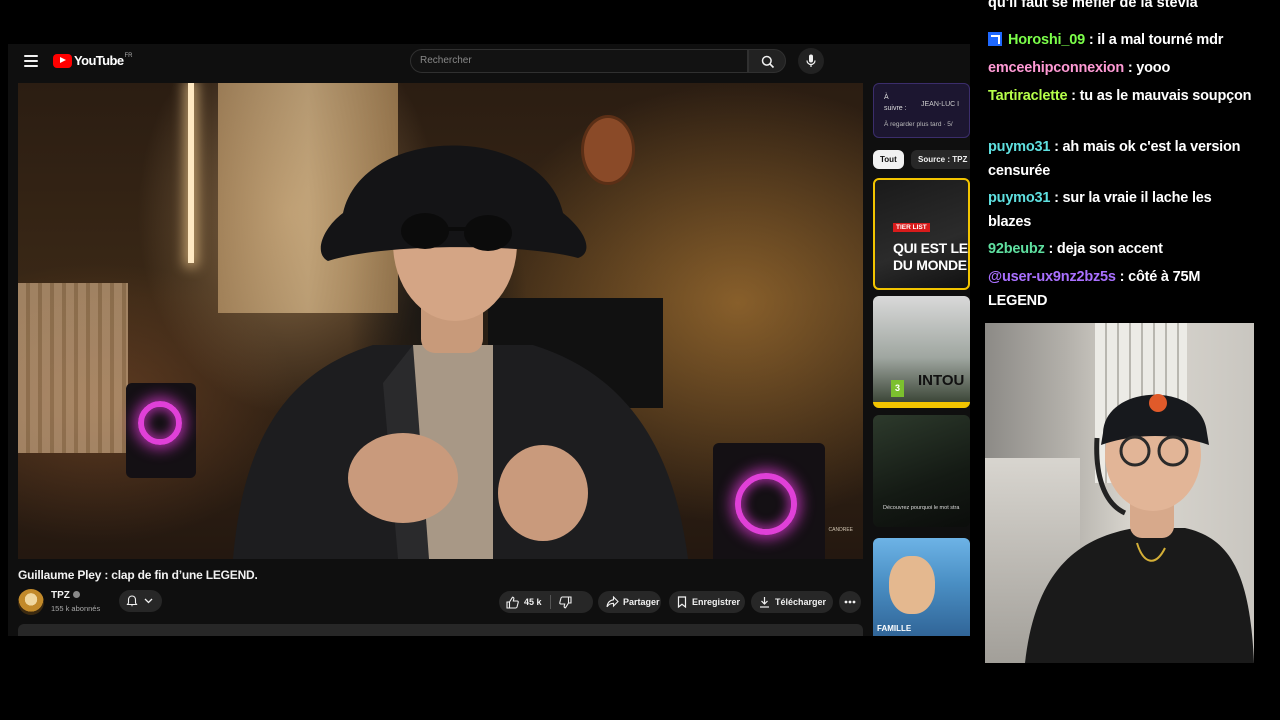 The image size is (1280, 720). What do you see at coordinates (132, 601) in the screenshot?
I see `bell-icon` at bounding box center [132, 601].